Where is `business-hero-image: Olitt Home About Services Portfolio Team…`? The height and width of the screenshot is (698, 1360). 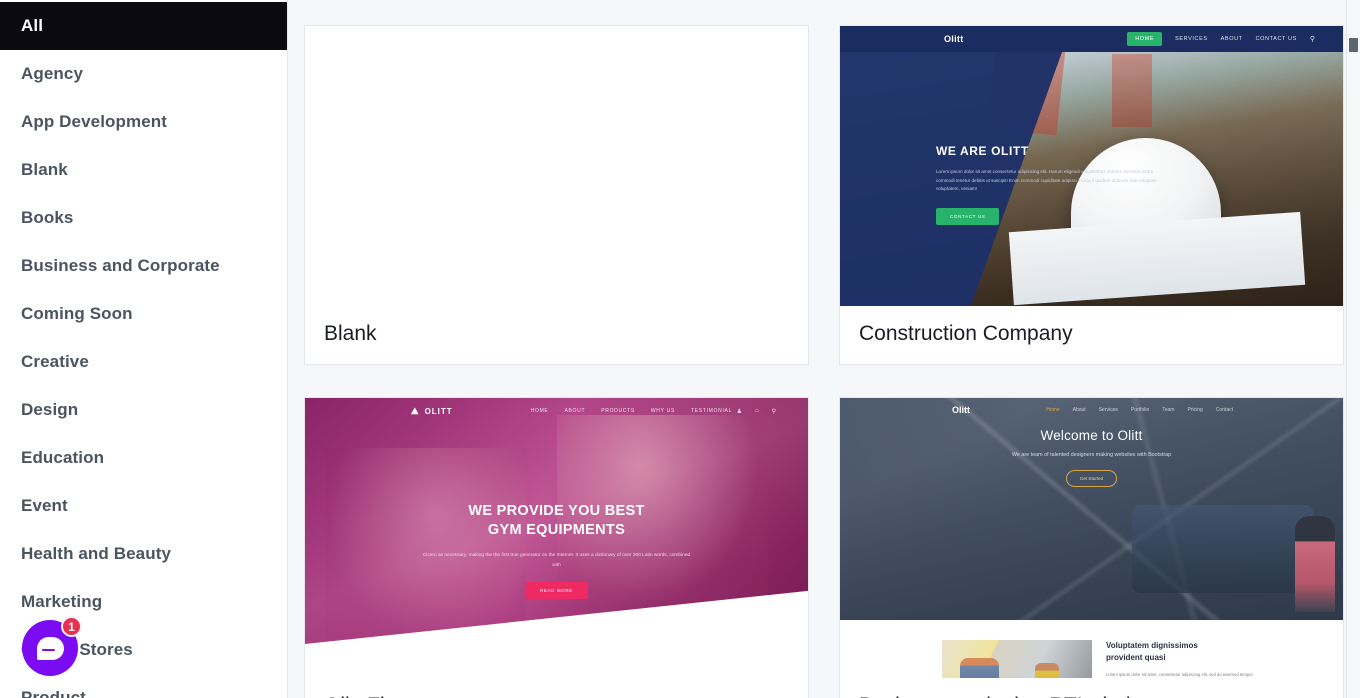
business-hero-image: Olitt Home About Services Portfolio Team… is located at coordinates (1091, 509).